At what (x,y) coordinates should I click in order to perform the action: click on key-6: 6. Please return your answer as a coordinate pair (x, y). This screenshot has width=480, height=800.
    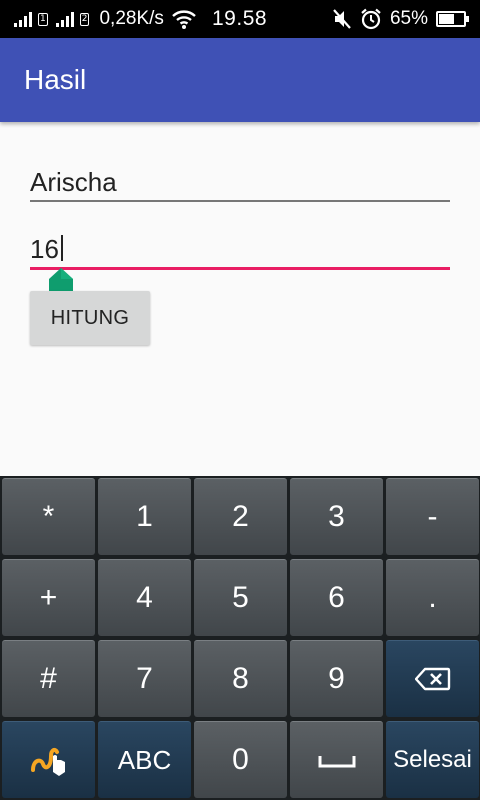
    Looking at the image, I should click on (336, 597).